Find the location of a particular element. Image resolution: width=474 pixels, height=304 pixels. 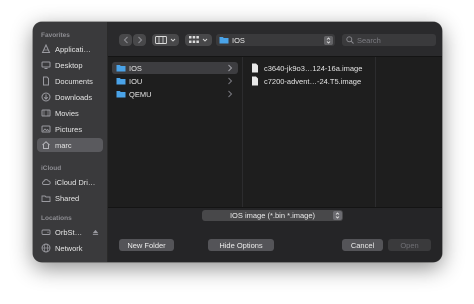

sidebar-item-shared: Shared is located at coordinates (70, 198).